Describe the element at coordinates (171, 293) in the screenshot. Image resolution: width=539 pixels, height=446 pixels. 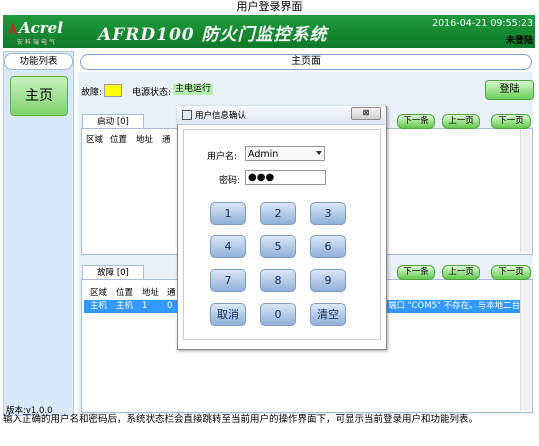
I see `fault-col-channel: 通` at that location.